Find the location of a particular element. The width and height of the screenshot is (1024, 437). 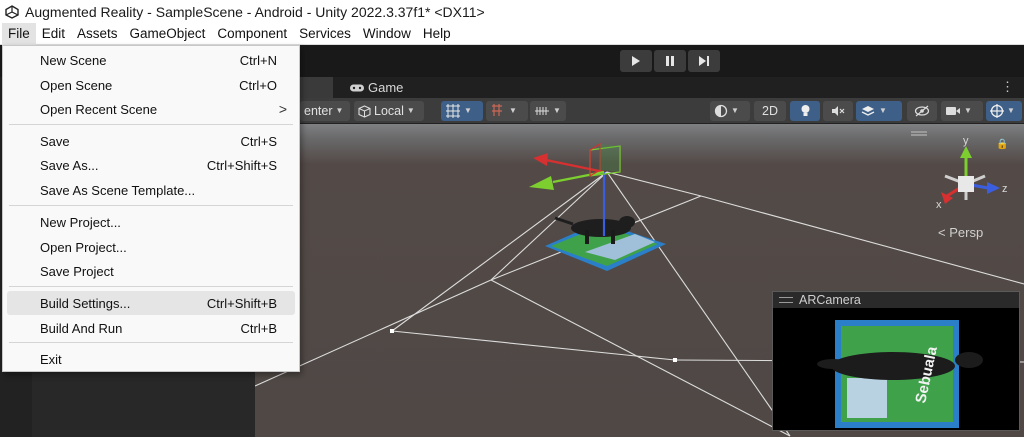

pause-button is located at coordinates (670, 61).